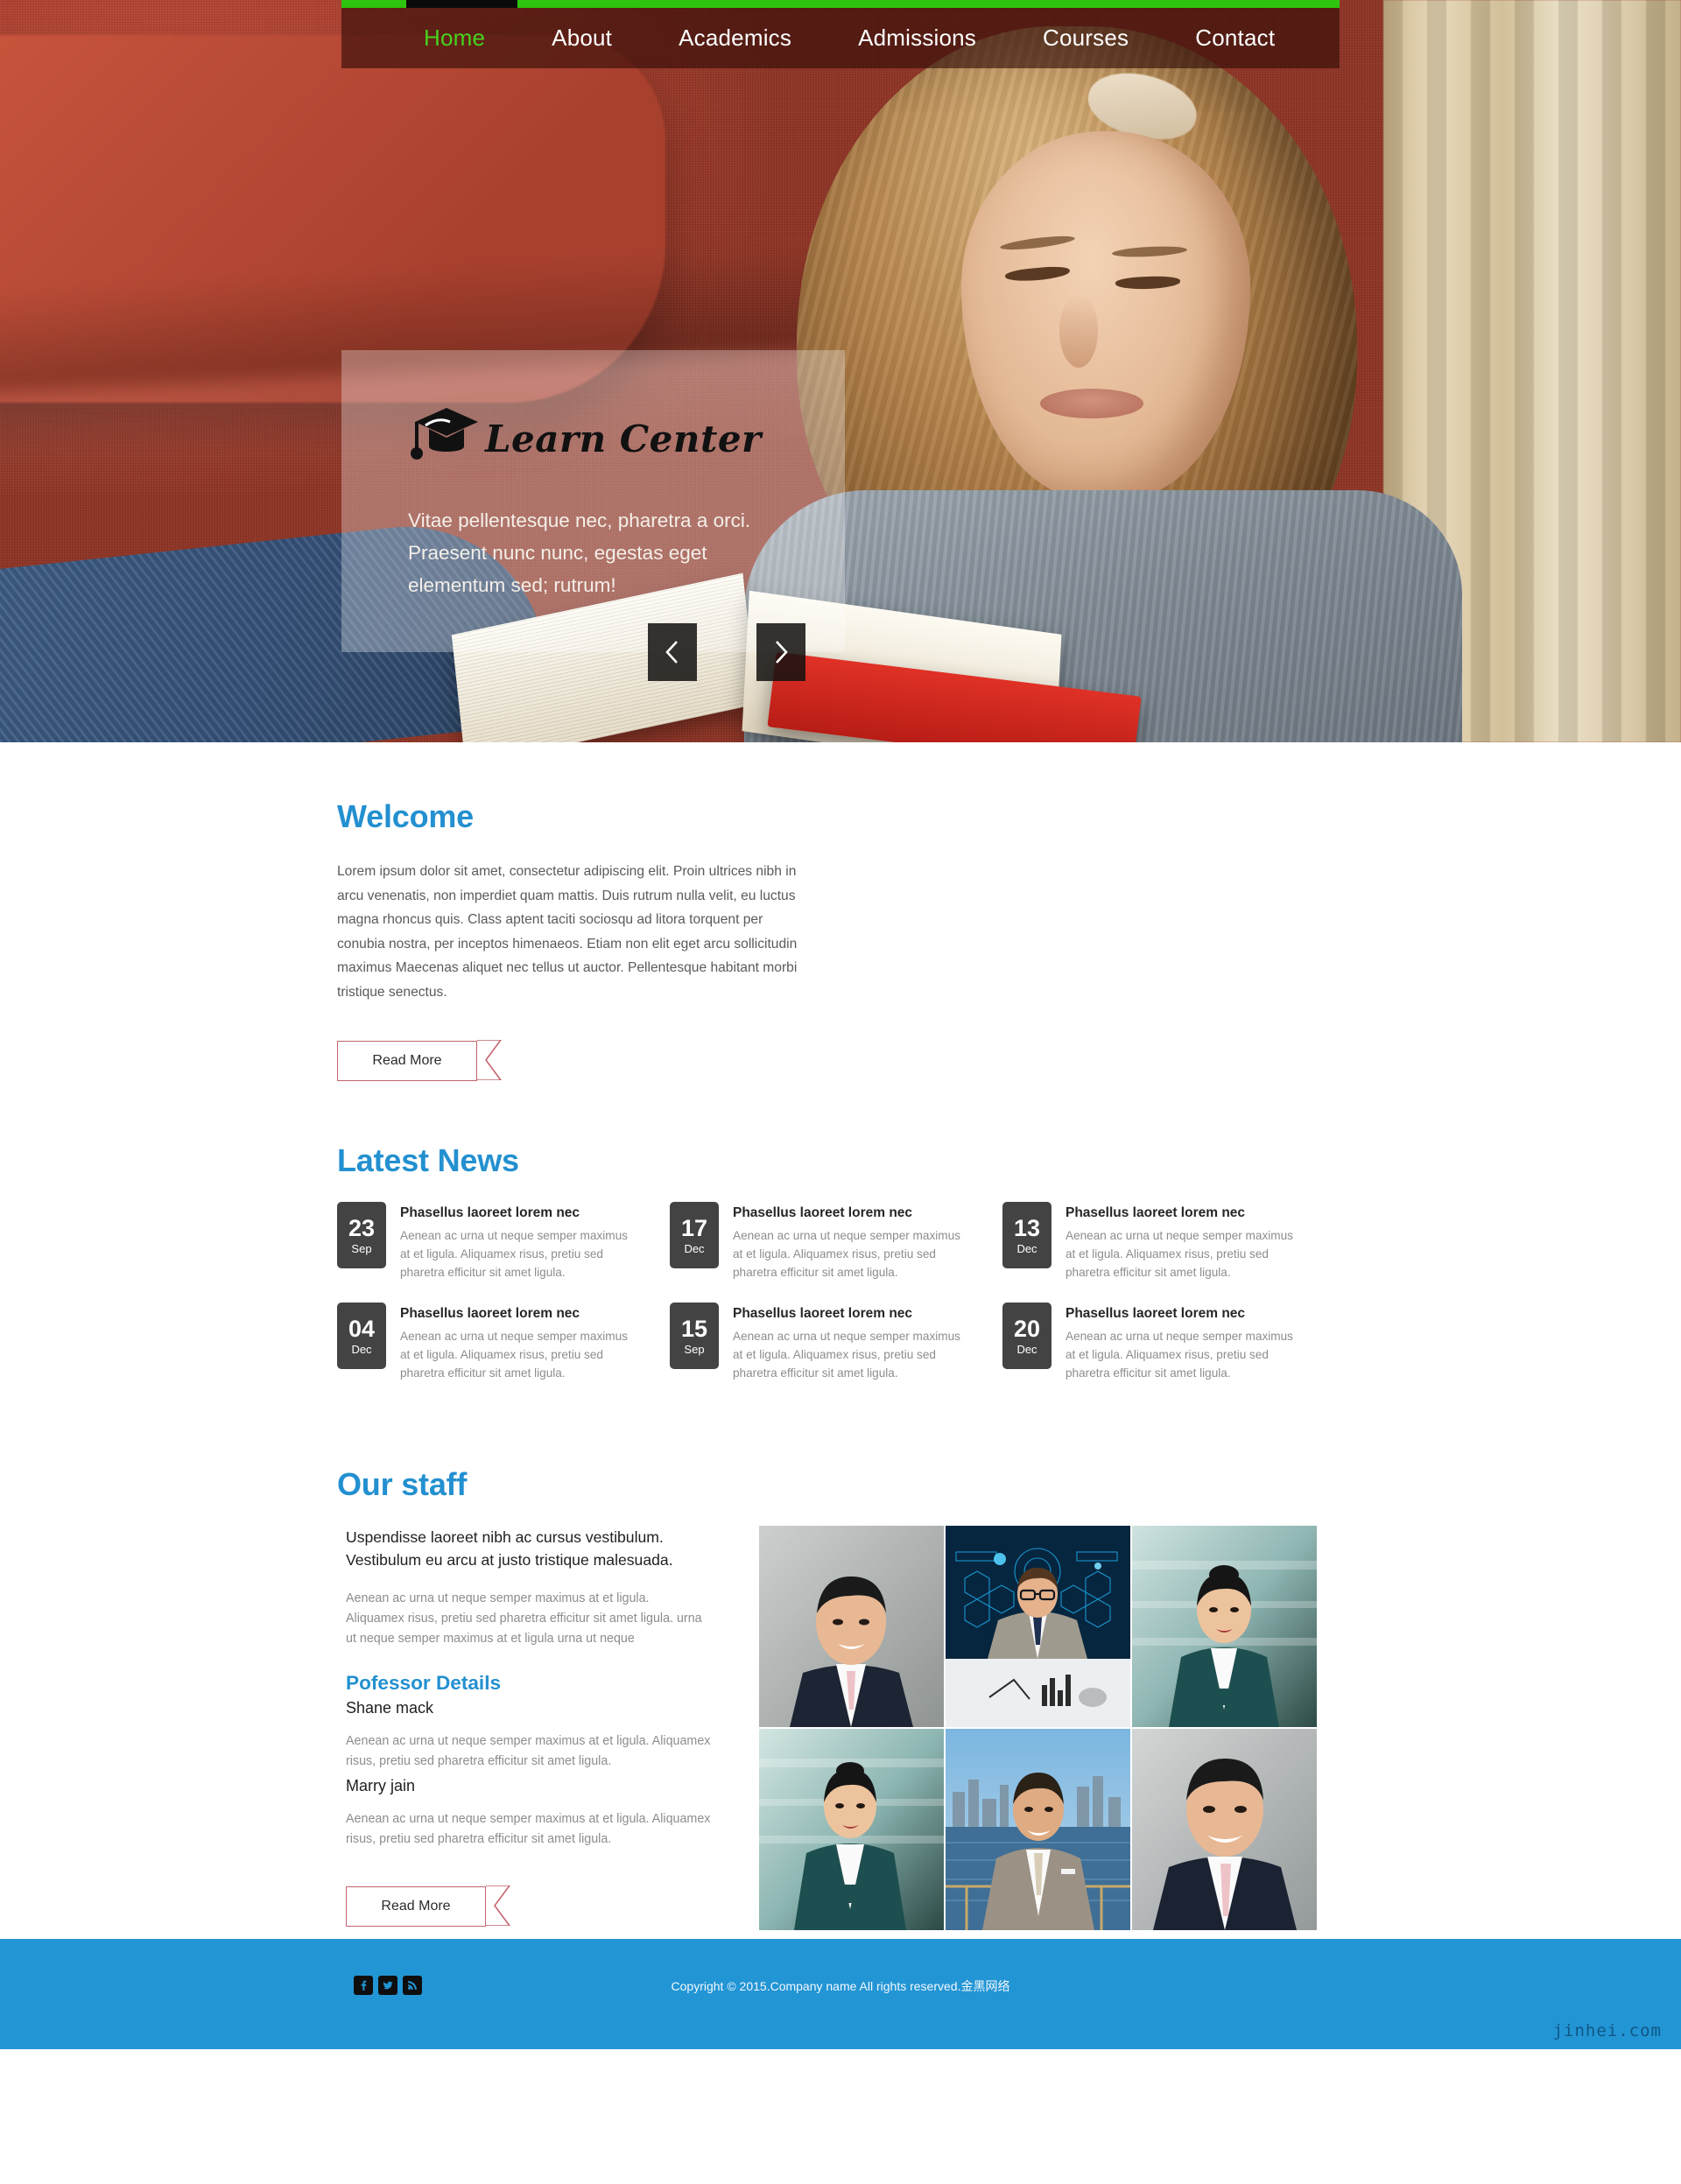 This screenshot has height=2184, width=1681. I want to click on nav-item-academics: Academics, so click(735, 38).